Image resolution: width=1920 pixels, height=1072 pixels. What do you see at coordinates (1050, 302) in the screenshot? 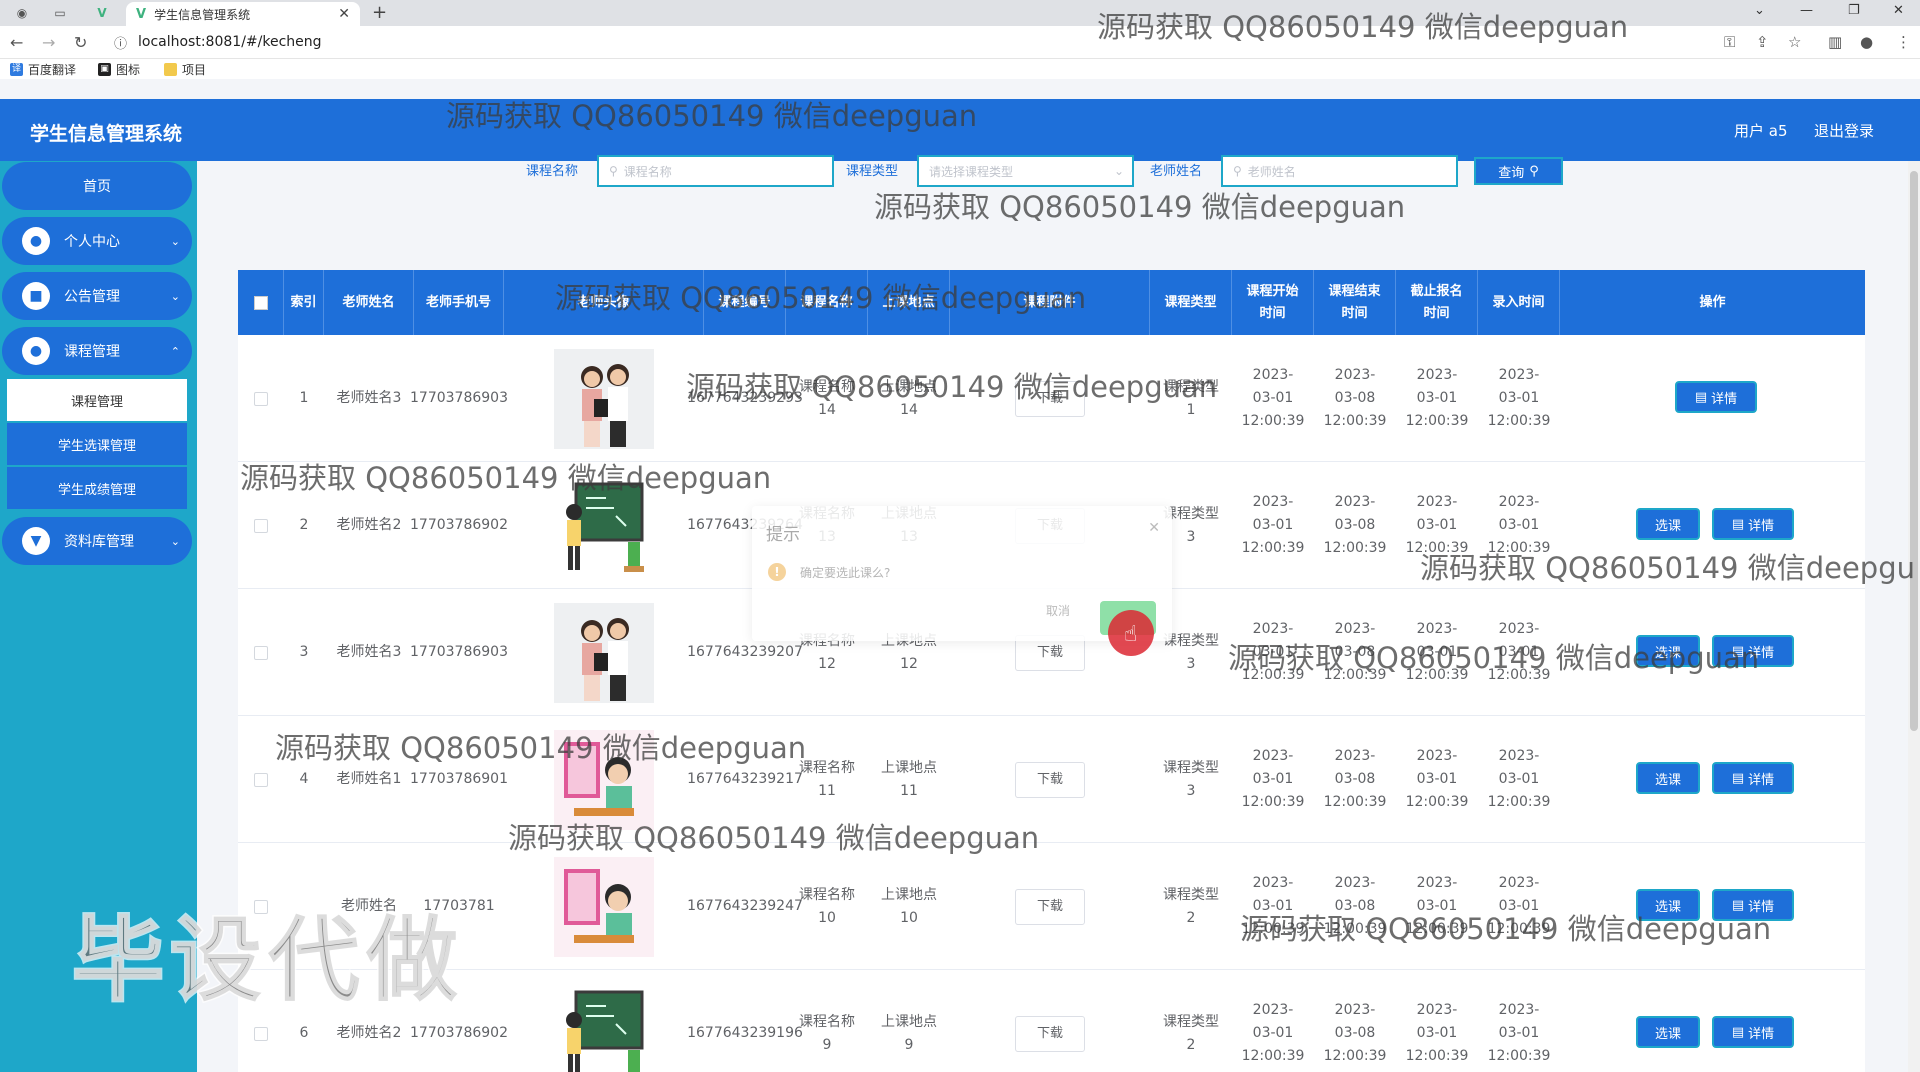
I see `col-attachment: 课程附件` at bounding box center [1050, 302].